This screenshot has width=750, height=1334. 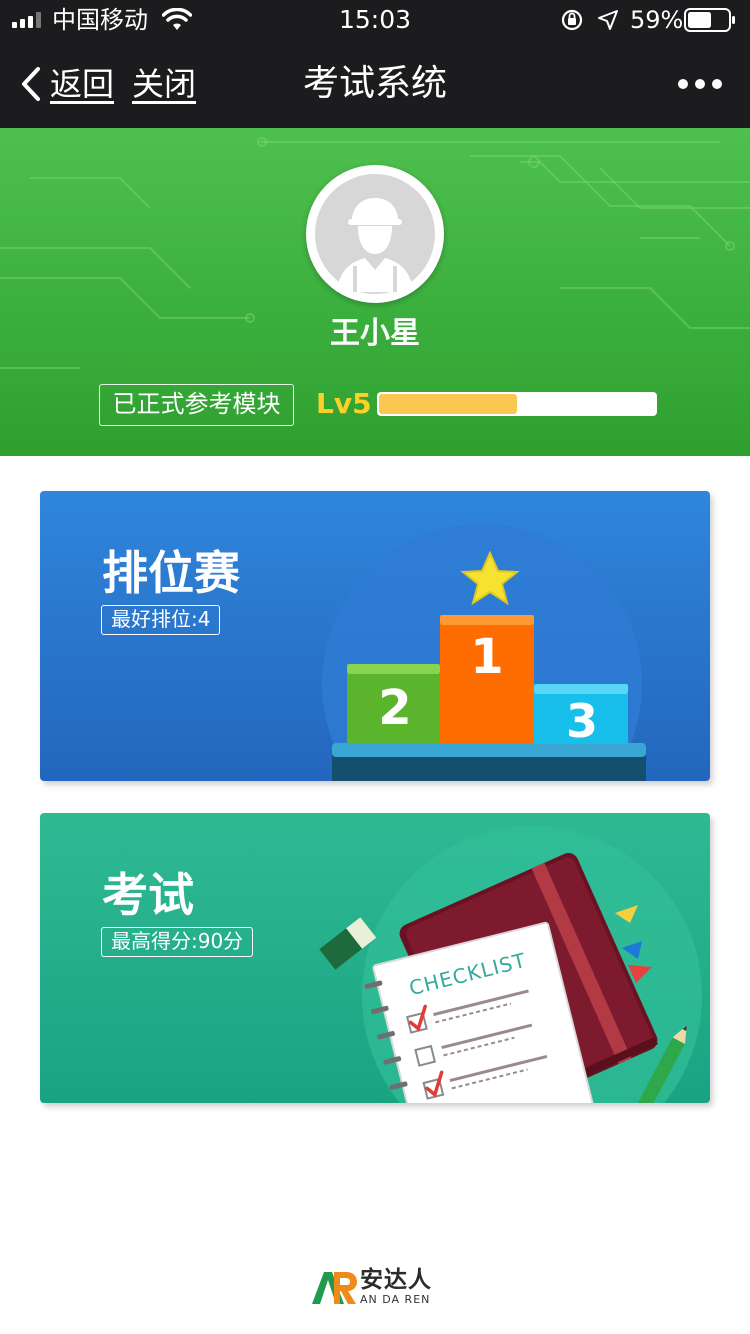 What do you see at coordinates (344, 403) in the screenshot?
I see `level-label: Lv5` at bounding box center [344, 403].